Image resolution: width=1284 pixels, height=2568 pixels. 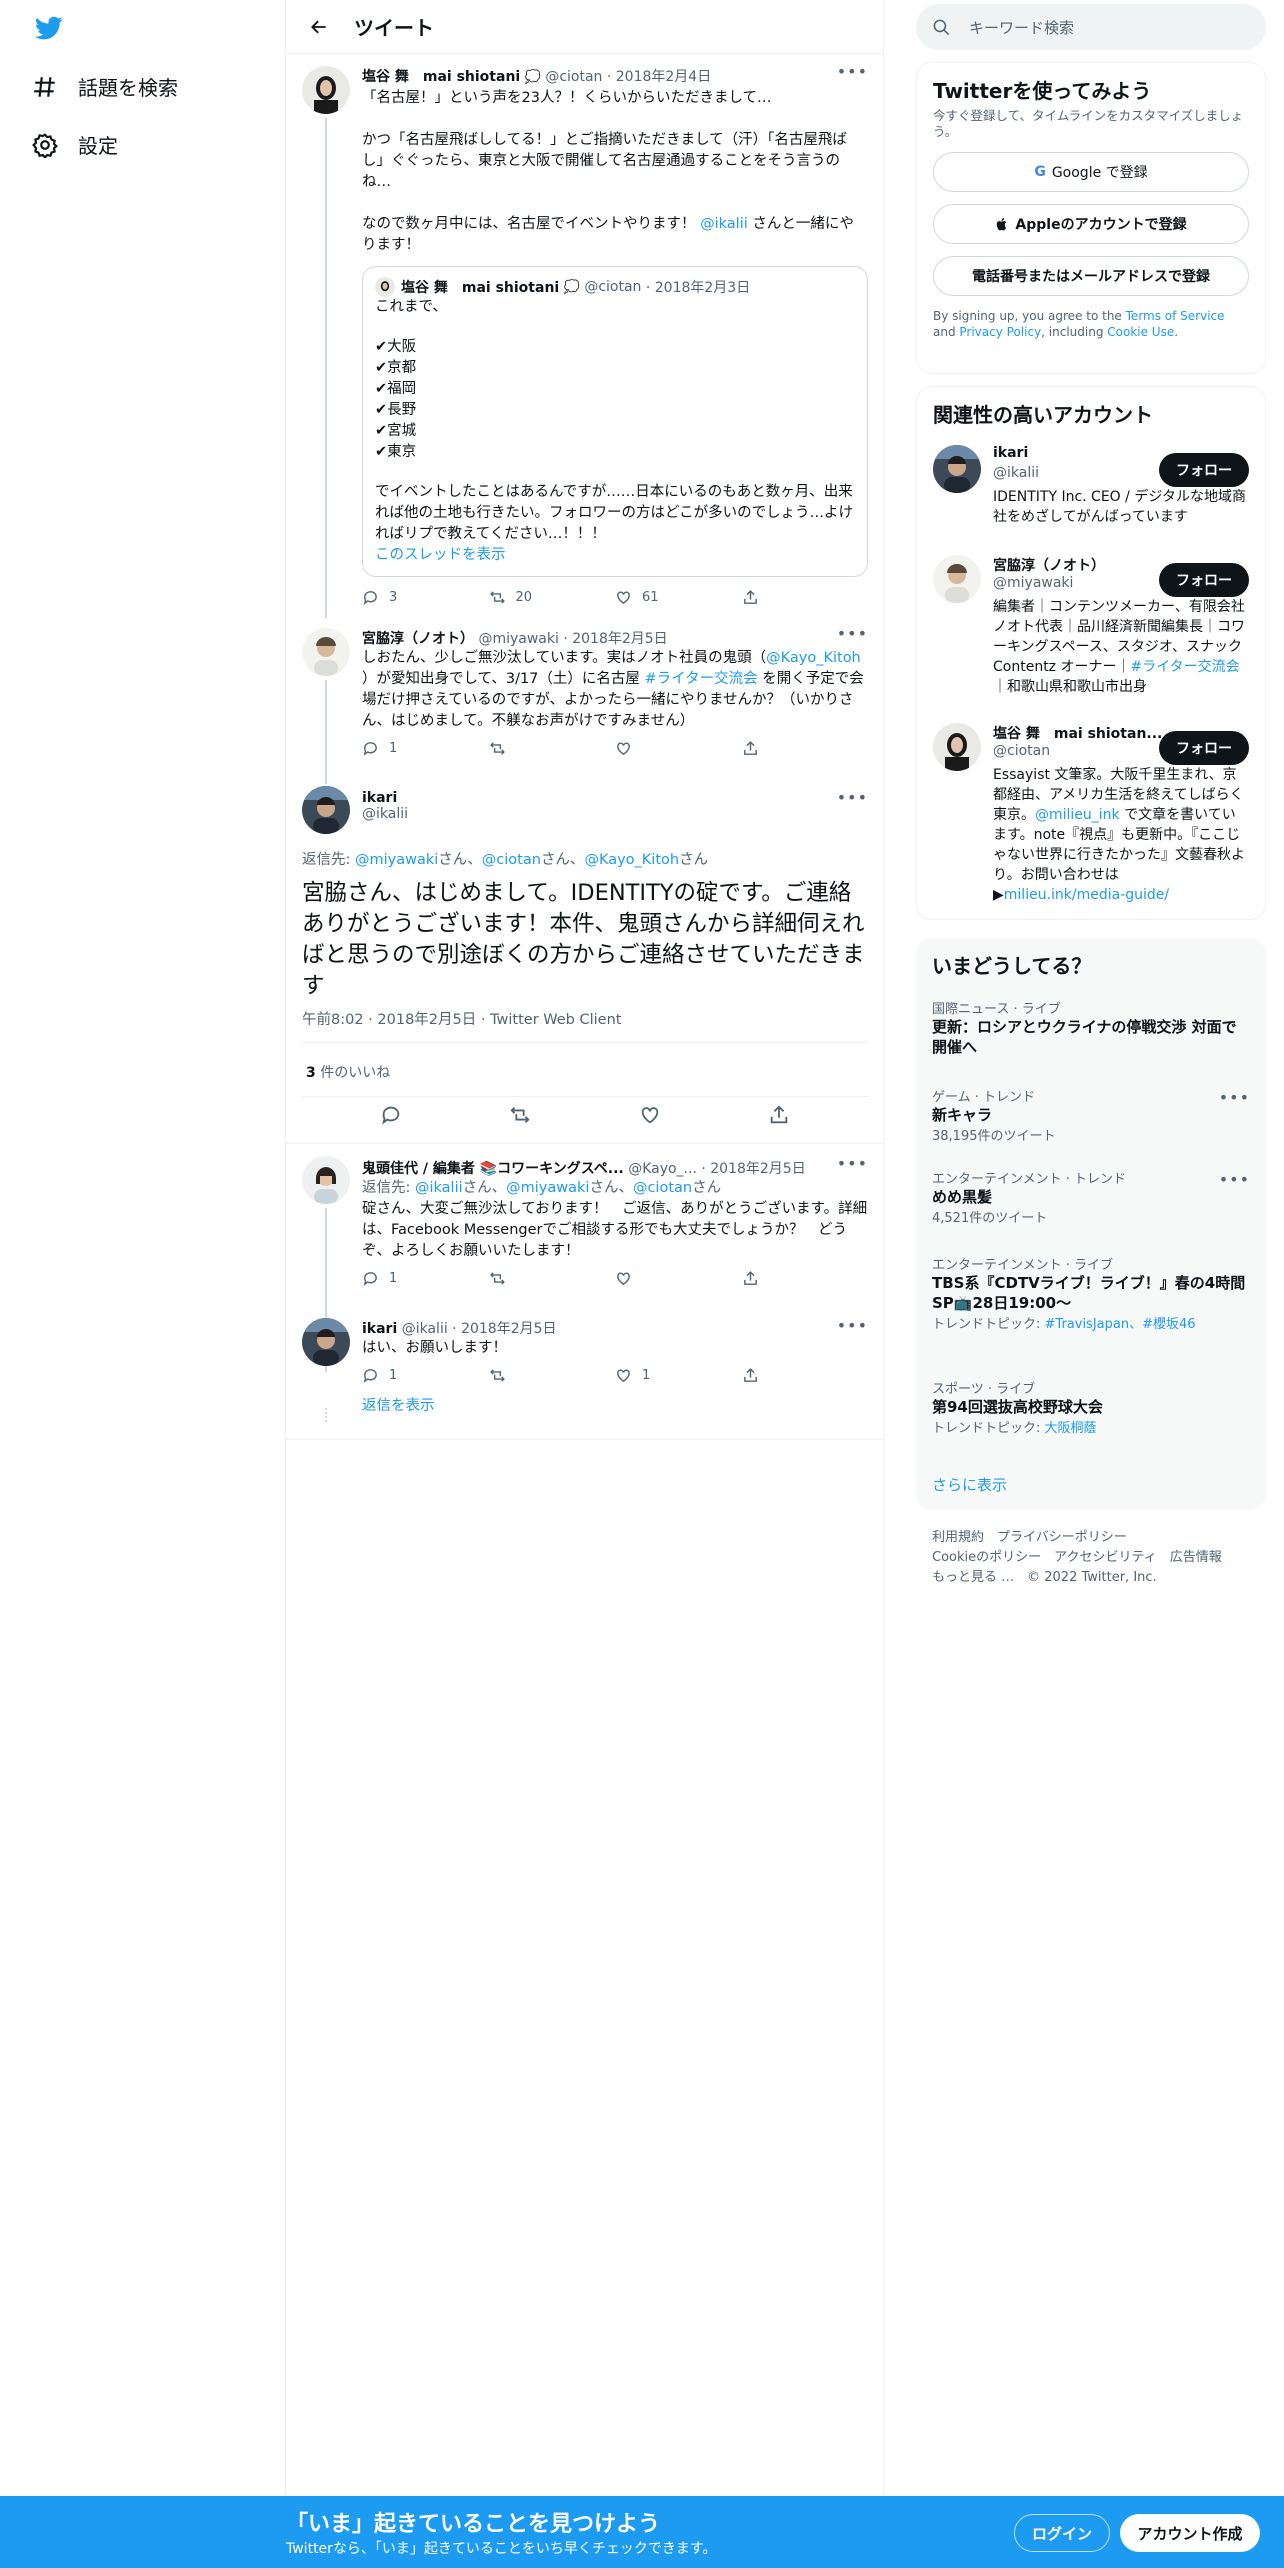 What do you see at coordinates (678, 1375) in the screenshot?
I see `like-button: 1` at bounding box center [678, 1375].